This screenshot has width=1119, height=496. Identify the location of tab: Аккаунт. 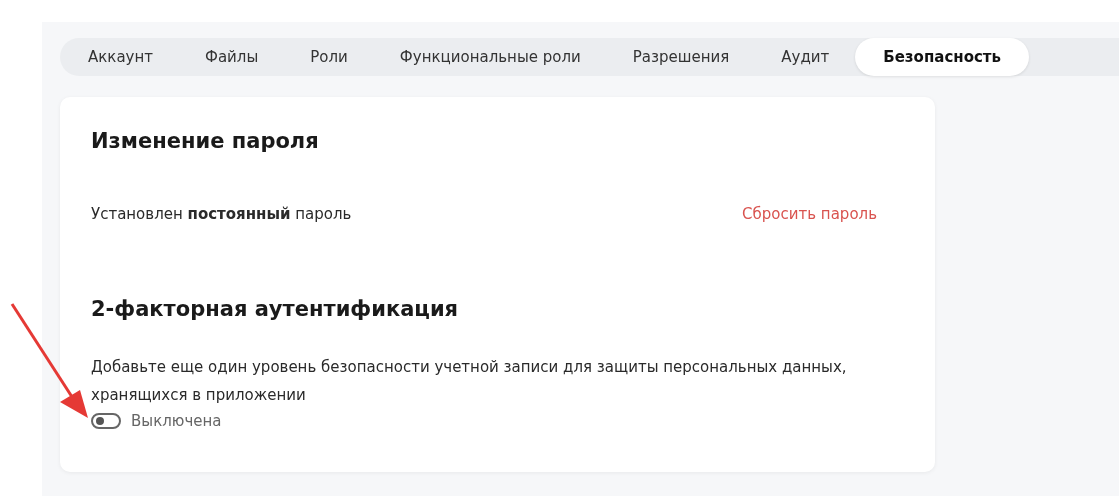
(120, 57).